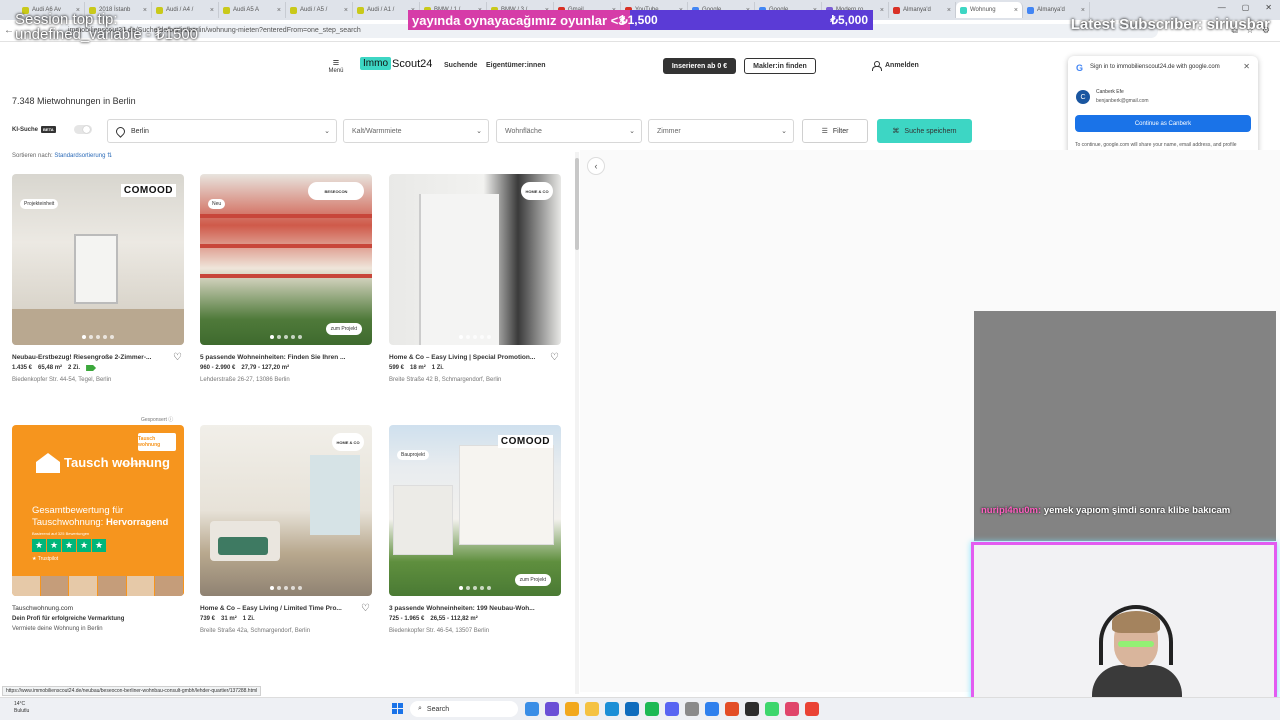 The width and height of the screenshot is (1280, 720). I want to click on spotify-icon, so click(652, 709).